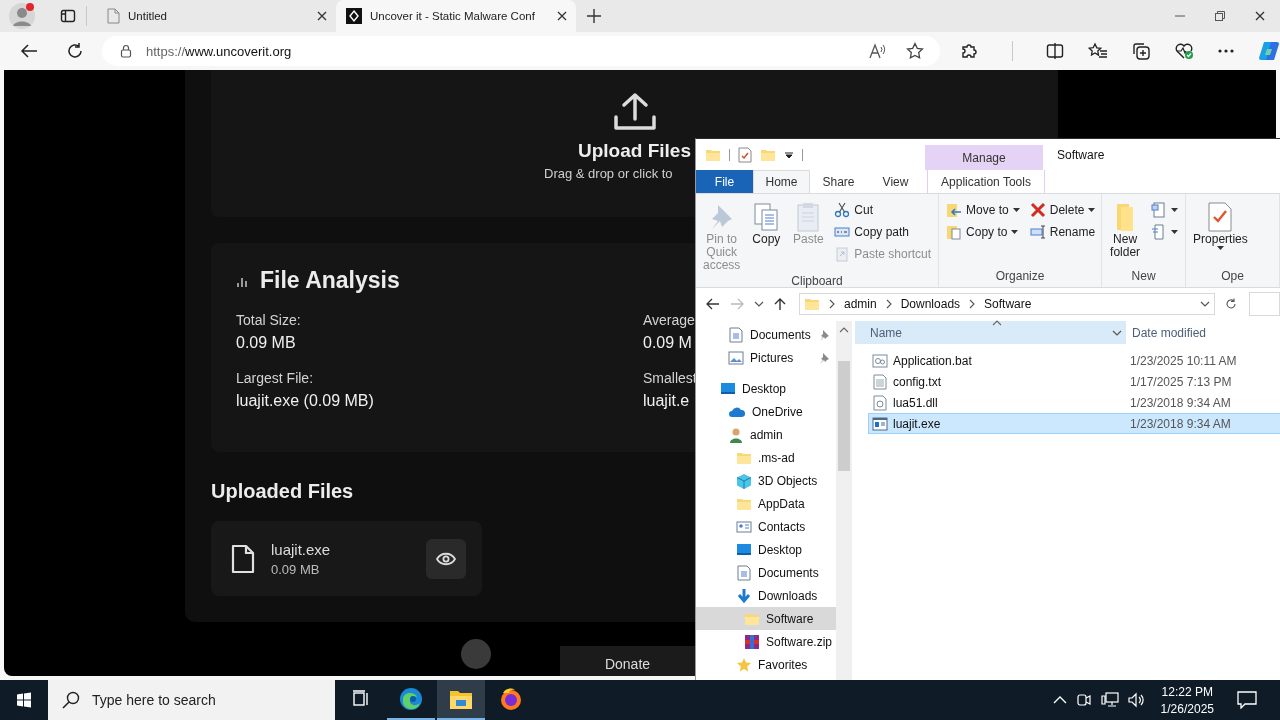 The height and width of the screenshot is (720, 1280). What do you see at coordinates (1143, 277) in the screenshot?
I see `group-label: New` at bounding box center [1143, 277].